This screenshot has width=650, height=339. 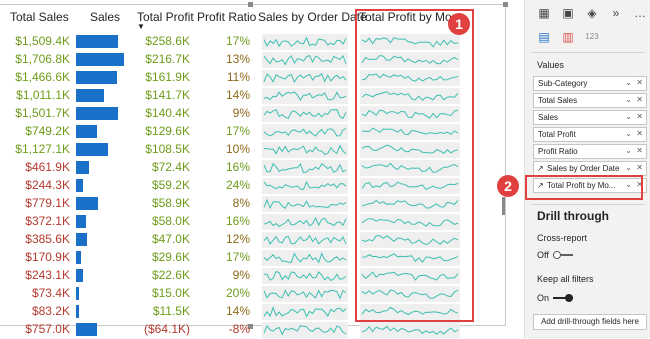 What do you see at coordinates (235, 60) in the screenshot?
I see `table-row: $1,706.8K $216.7K 13%` at bounding box center [235, 60].